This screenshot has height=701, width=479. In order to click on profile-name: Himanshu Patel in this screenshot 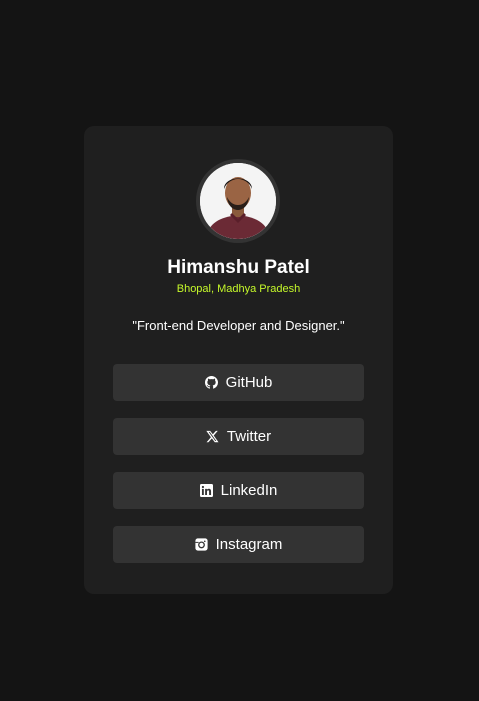, I will do `click(238, 267)`.